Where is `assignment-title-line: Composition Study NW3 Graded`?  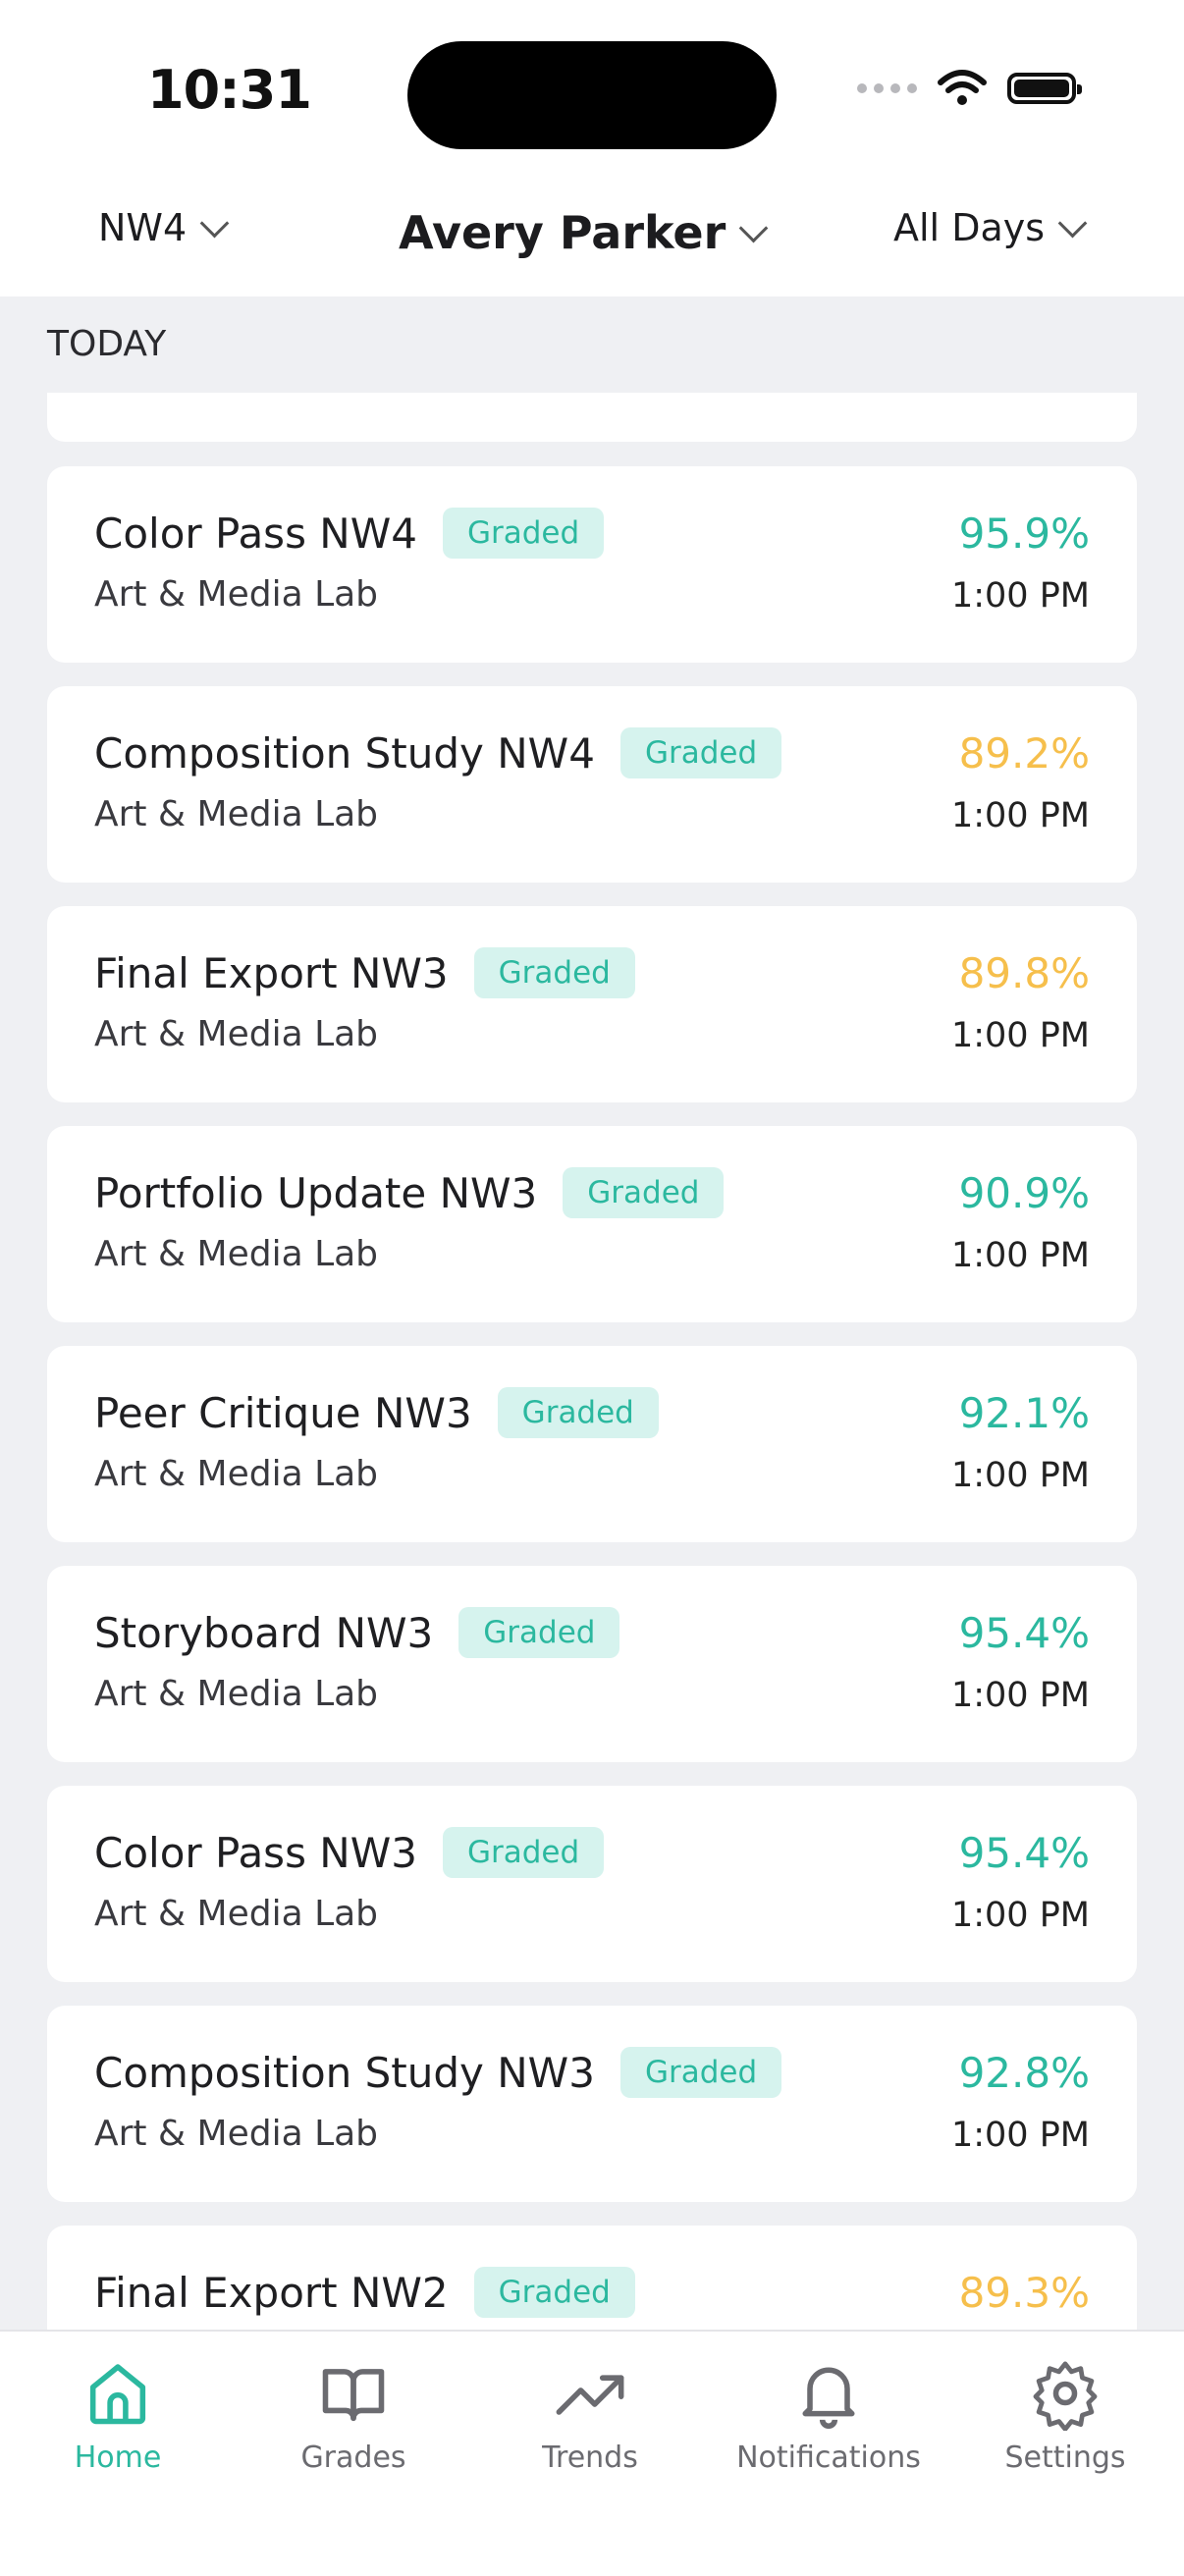 assignment-title-line: Composition Study NW3 Graded is located at coordinates (438, 2072).